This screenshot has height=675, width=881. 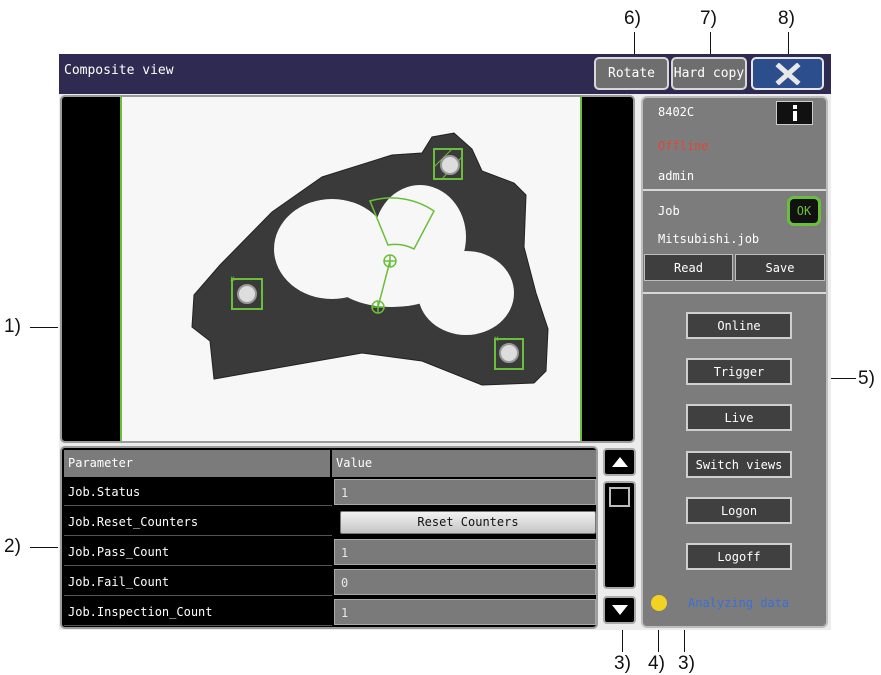 I want to click on triangle-down-icon, so click(x=619, y=610).